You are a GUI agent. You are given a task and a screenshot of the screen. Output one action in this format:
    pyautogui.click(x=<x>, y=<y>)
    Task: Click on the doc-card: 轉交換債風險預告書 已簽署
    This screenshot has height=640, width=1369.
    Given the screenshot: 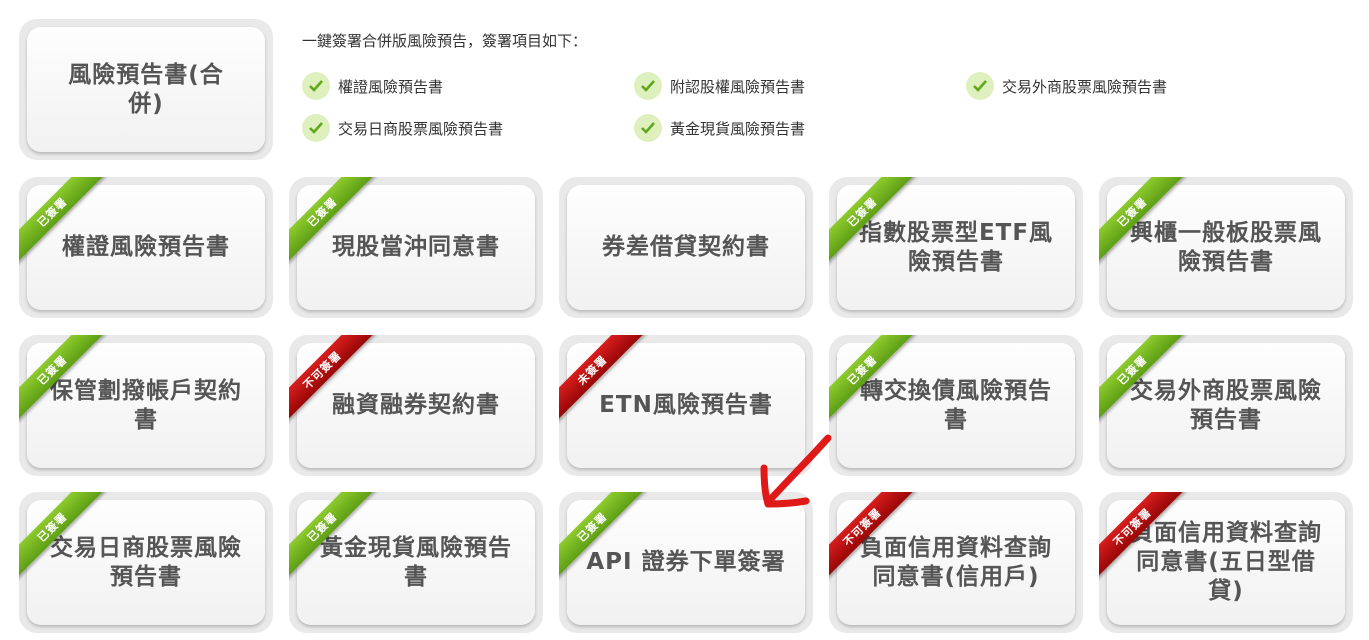 What is the action you would take?
    pyautogui.click(x=956, y=405)
    